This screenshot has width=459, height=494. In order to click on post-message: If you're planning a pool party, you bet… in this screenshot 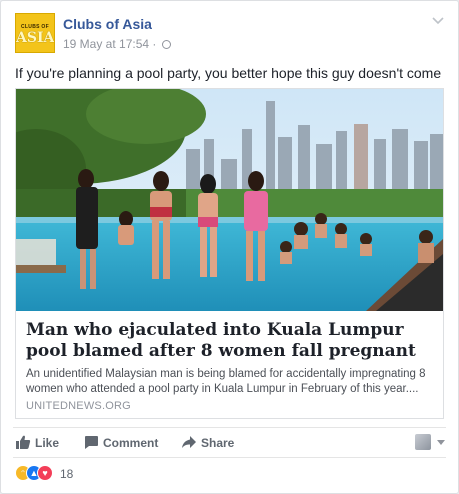, I will do `click(228, 73)`.